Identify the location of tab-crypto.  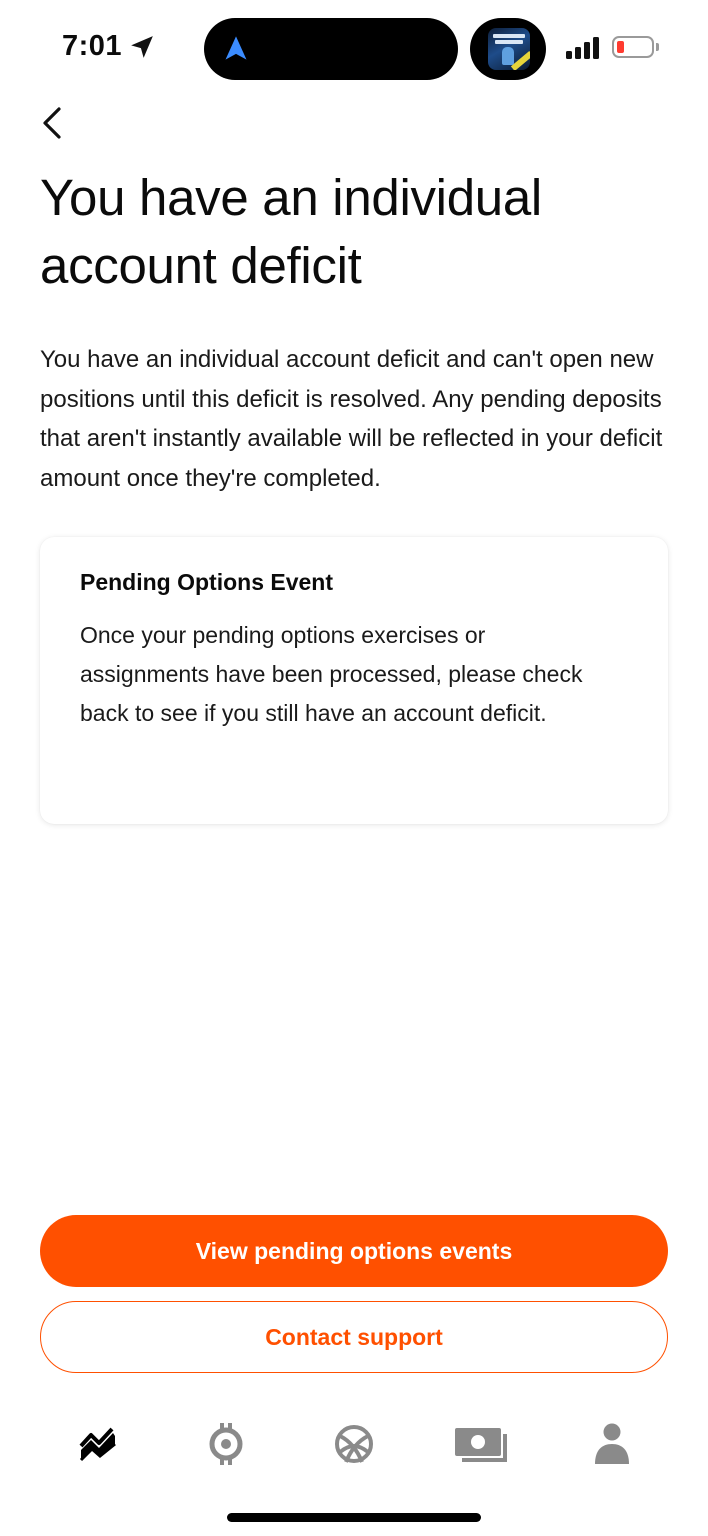
(226, 1444).